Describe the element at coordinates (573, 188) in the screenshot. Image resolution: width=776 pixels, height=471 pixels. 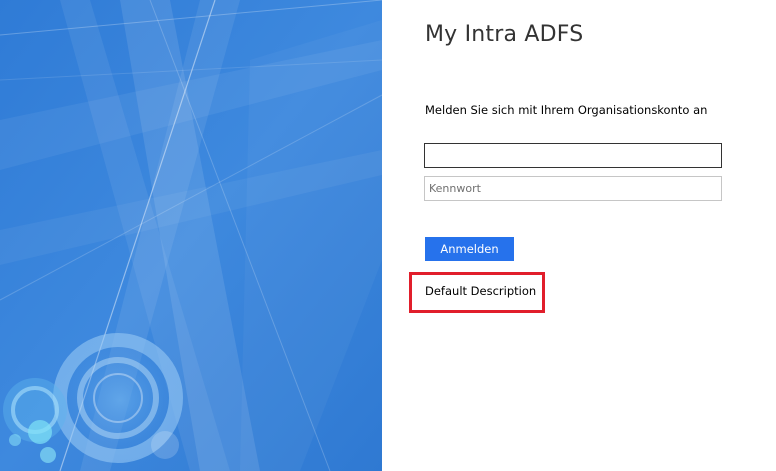
I see `password-input` at that location.